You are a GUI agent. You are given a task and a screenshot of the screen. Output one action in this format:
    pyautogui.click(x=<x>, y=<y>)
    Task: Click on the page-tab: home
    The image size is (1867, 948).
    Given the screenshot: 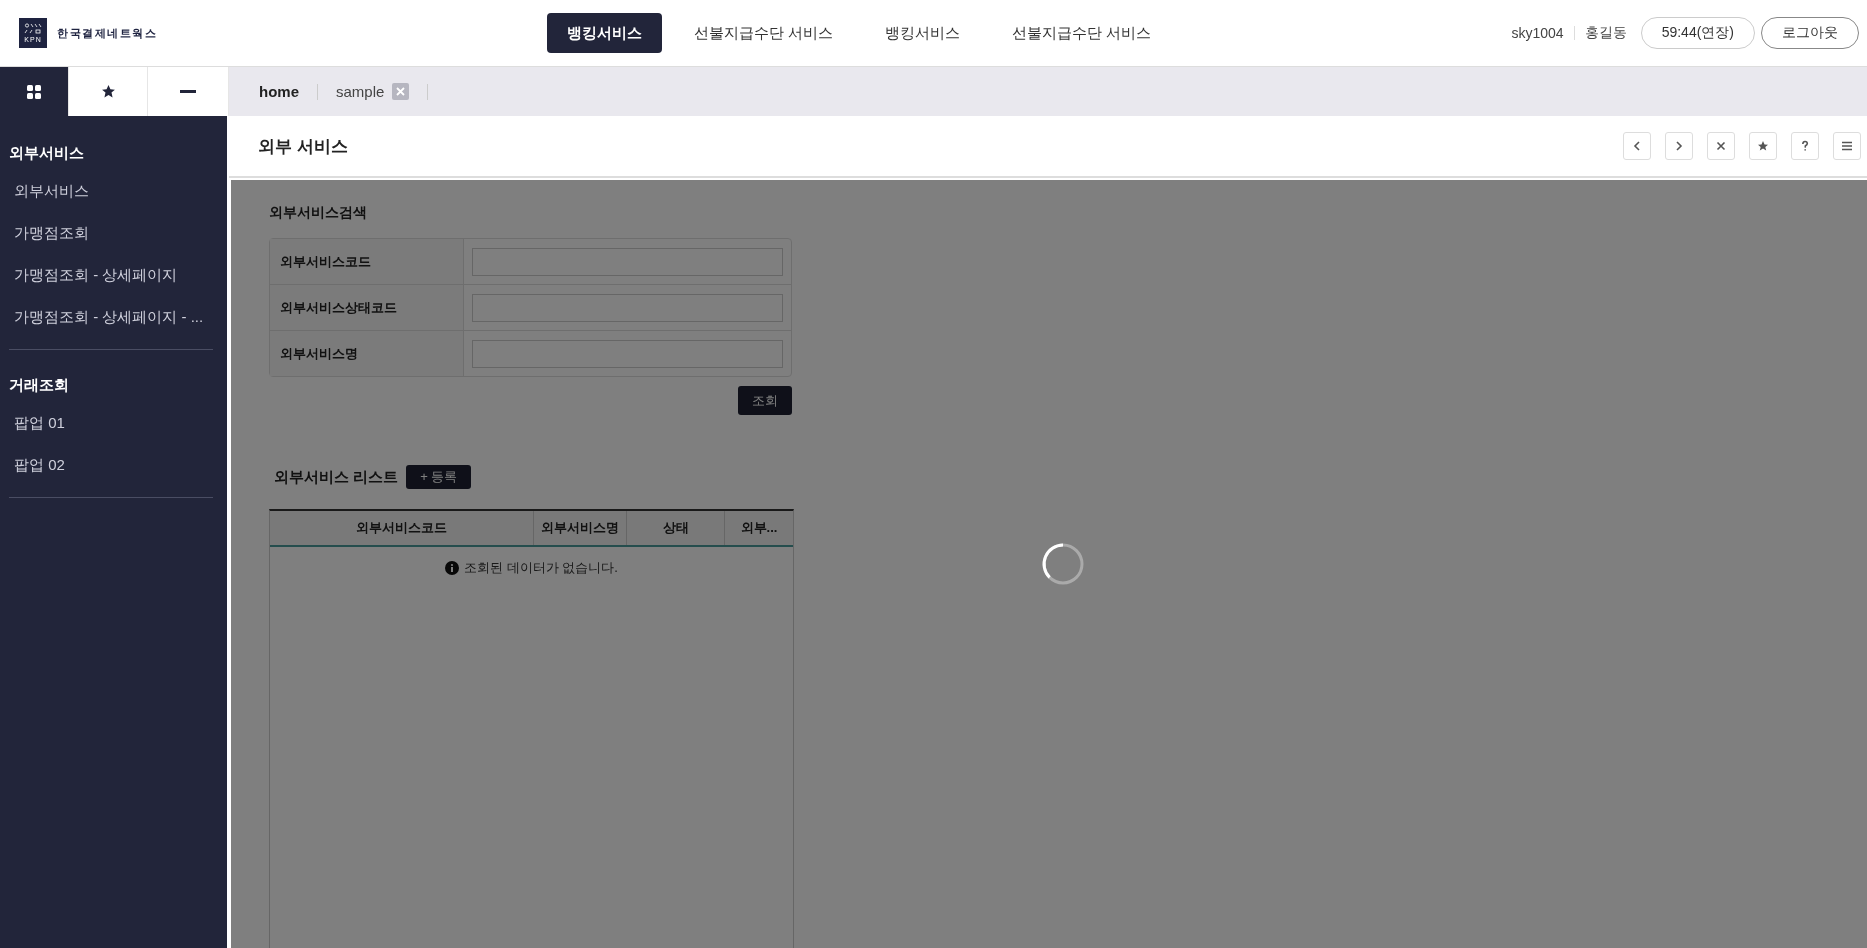 What is the action you would take?
    pyautogui.click(x=279, y=91)
    